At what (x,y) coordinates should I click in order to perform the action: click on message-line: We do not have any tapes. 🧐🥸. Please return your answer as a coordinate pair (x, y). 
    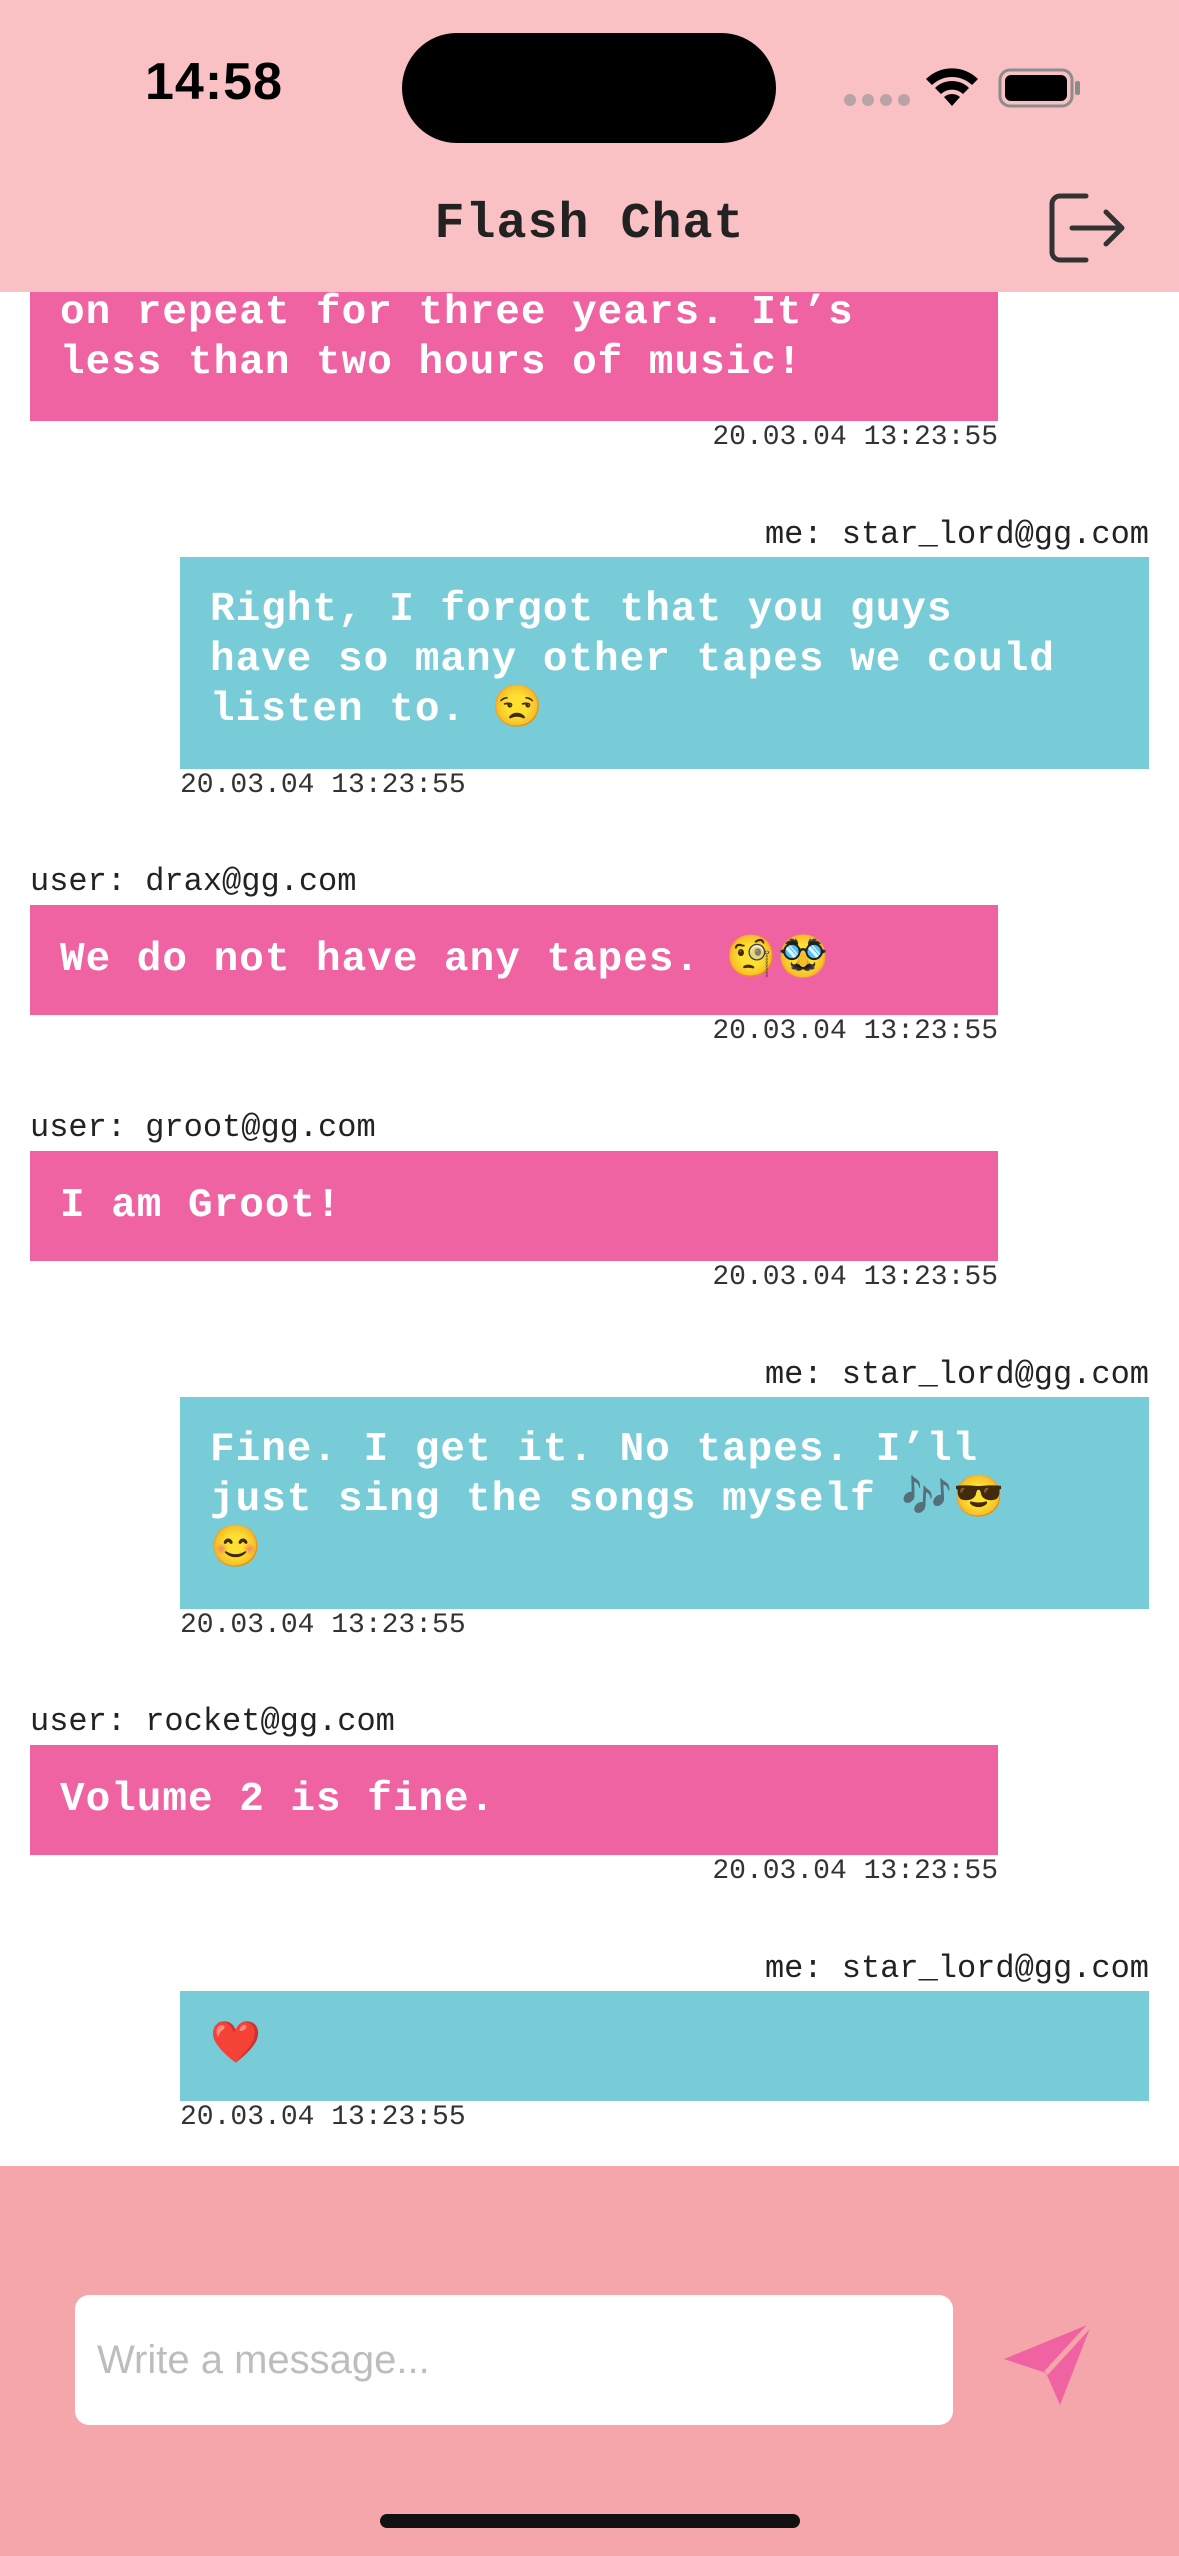
    Looking at the image, I should click on (445, 960).